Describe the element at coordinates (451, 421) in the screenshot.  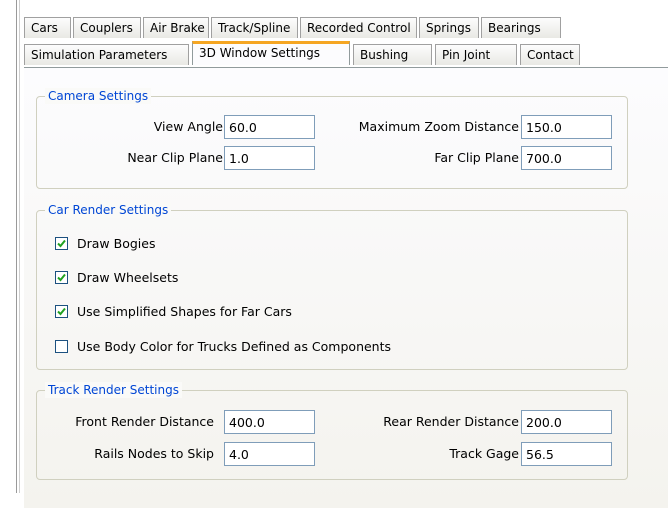
I see `rear-render-distance-label: Rear Render Distance` at that location.